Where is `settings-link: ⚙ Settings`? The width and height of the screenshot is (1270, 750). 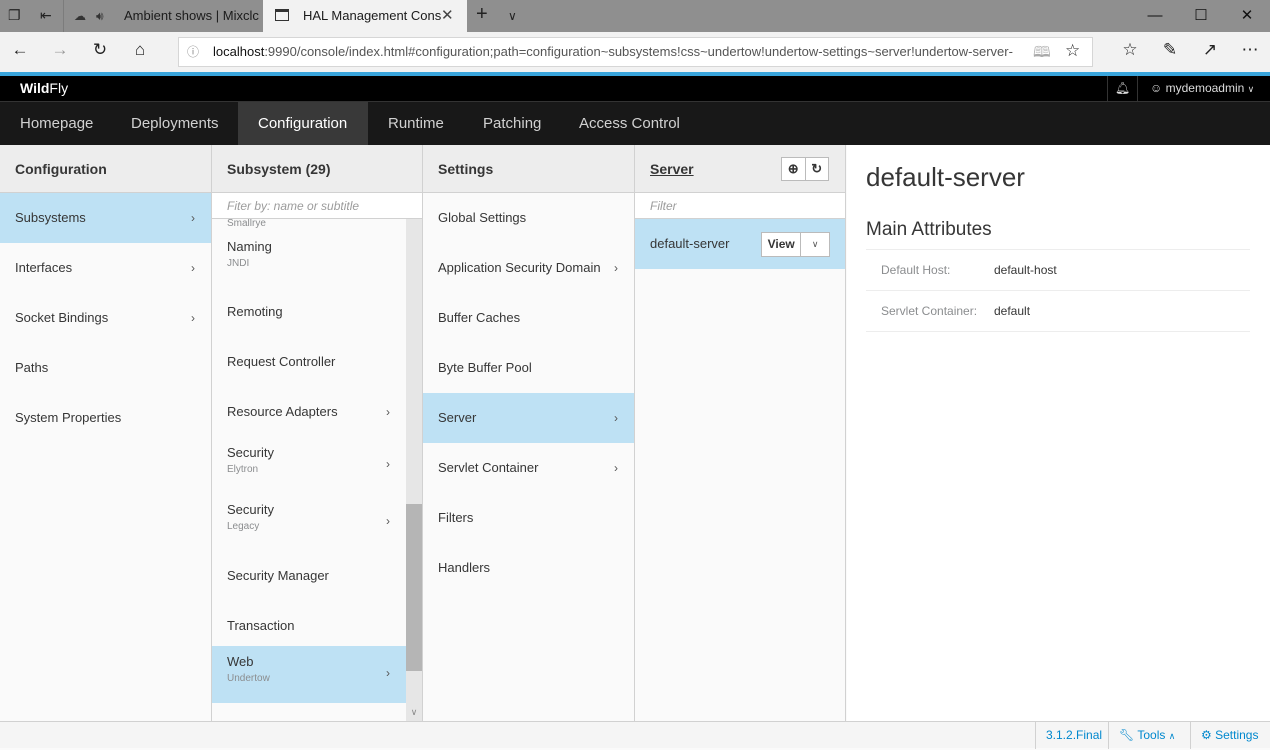
settings-link: ⚙ Settings is located at coordinates (1229, 735).